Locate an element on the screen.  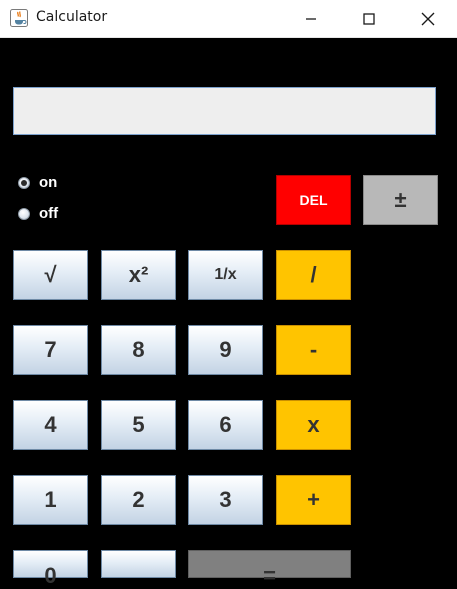
on-radio-indicator is located at coordinates (24, 182).